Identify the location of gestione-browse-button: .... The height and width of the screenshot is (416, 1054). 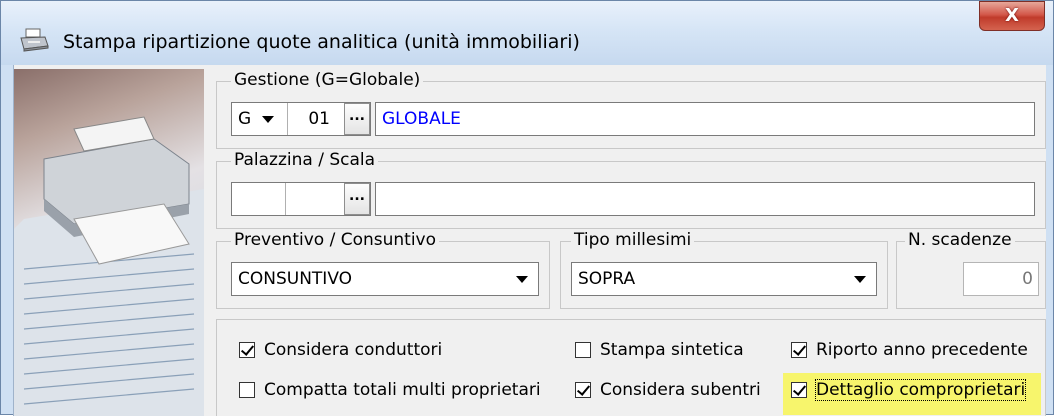
(357, 119).